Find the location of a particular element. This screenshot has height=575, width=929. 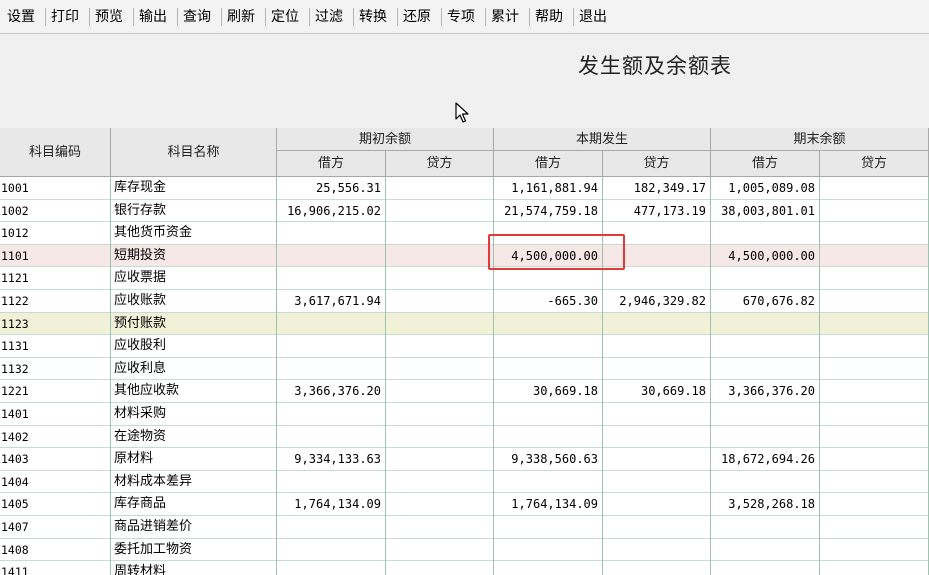

cell-period-credit: 2,946,329.82 is located at coordinates (657, 301).